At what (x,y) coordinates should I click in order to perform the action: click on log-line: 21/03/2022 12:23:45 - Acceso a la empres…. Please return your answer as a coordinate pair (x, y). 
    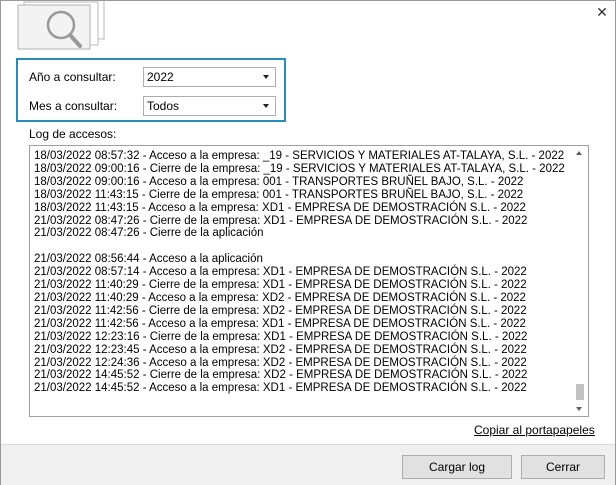
    Looking at the image, I should click on (280, 349).